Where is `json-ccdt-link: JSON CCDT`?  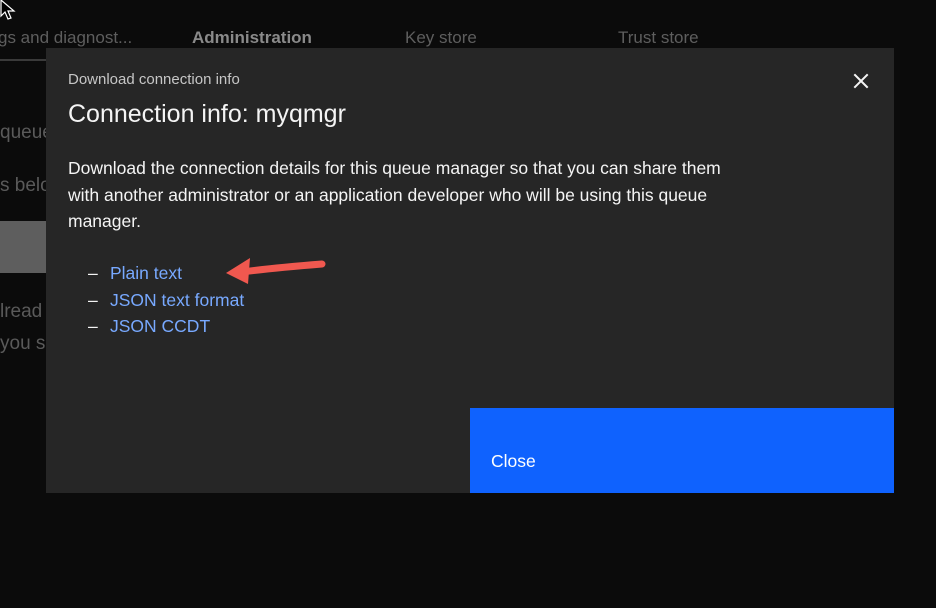
json-ccdt-link: JSON CCDT is located at coordinates (160, 326).